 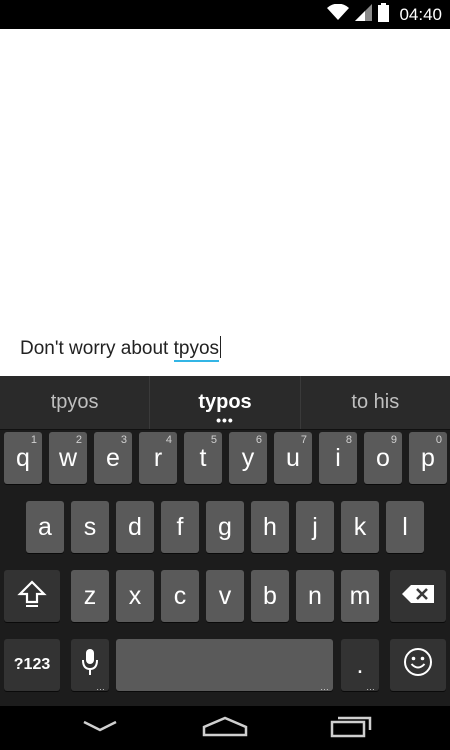 I want to click on key-label: v, so click(x=225, y=595).